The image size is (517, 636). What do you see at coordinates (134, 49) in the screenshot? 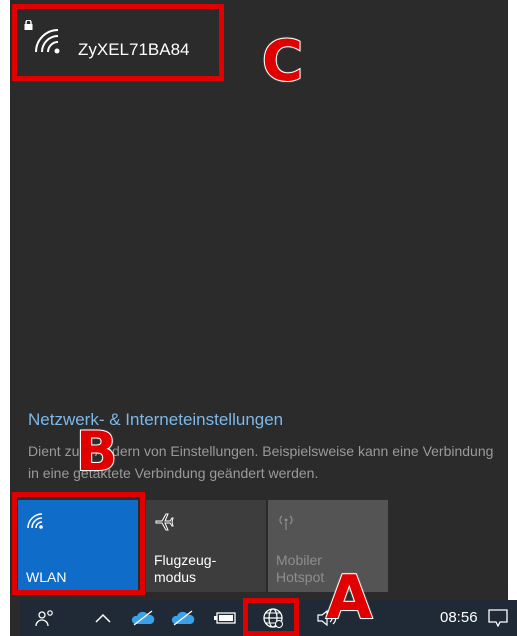
I see `network-name: ZyXEL71BA84` at bounding box center [134, 49].